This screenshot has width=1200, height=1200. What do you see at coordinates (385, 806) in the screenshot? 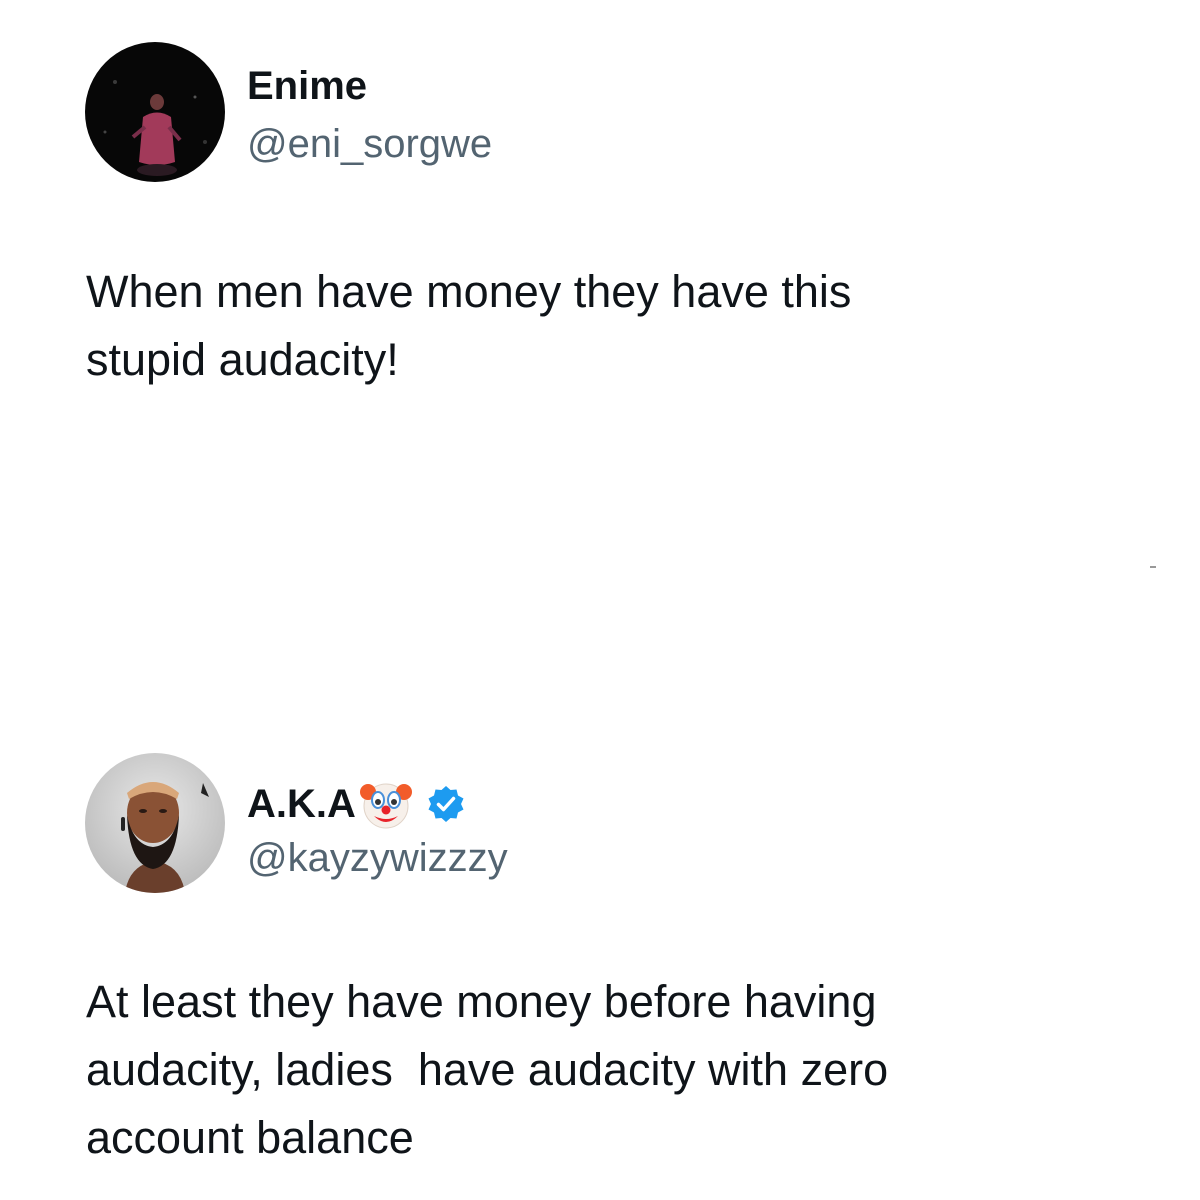
I see `clown-face-icon` at bounding box center [385, 806].